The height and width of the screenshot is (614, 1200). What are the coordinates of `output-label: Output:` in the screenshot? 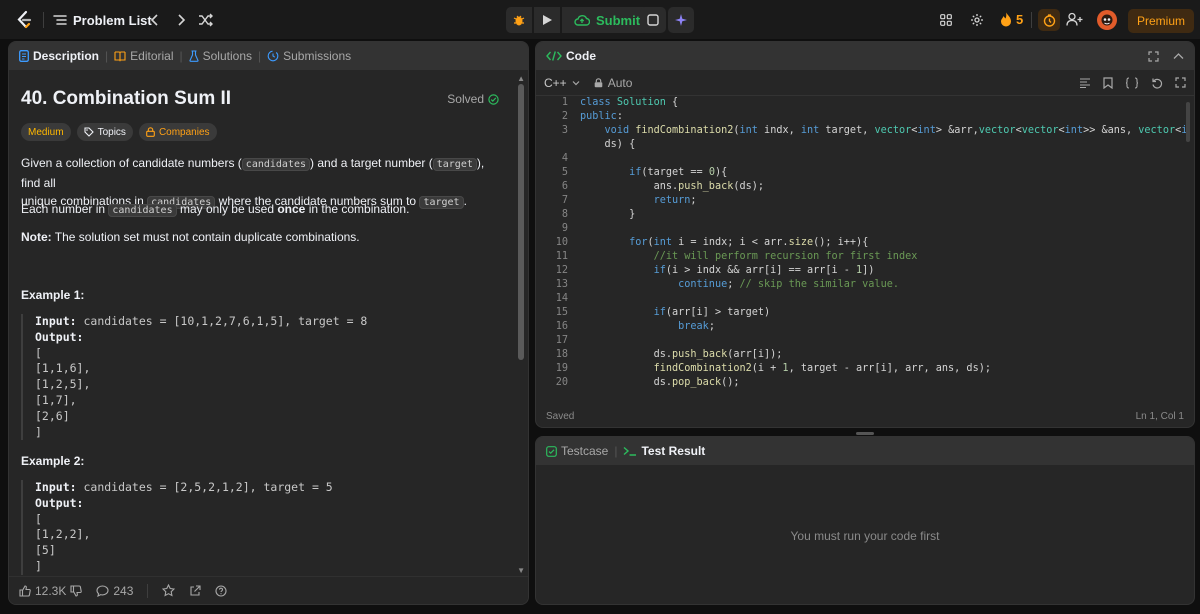 It's located at (59, 336).